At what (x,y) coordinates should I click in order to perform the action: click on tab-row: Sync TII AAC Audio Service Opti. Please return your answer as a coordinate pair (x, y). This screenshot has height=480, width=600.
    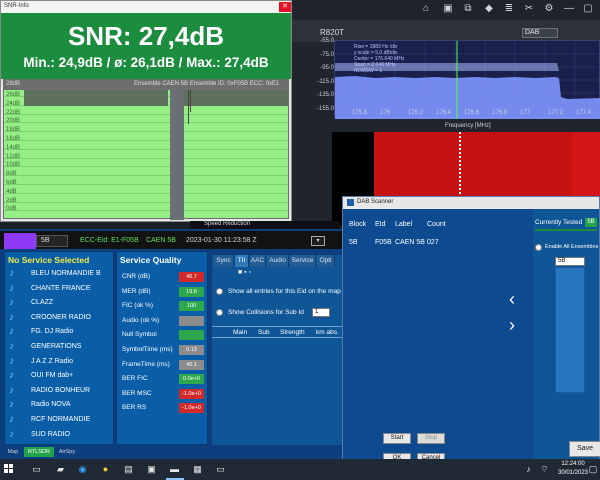
    Looking at the image, I should click on (277, 261).